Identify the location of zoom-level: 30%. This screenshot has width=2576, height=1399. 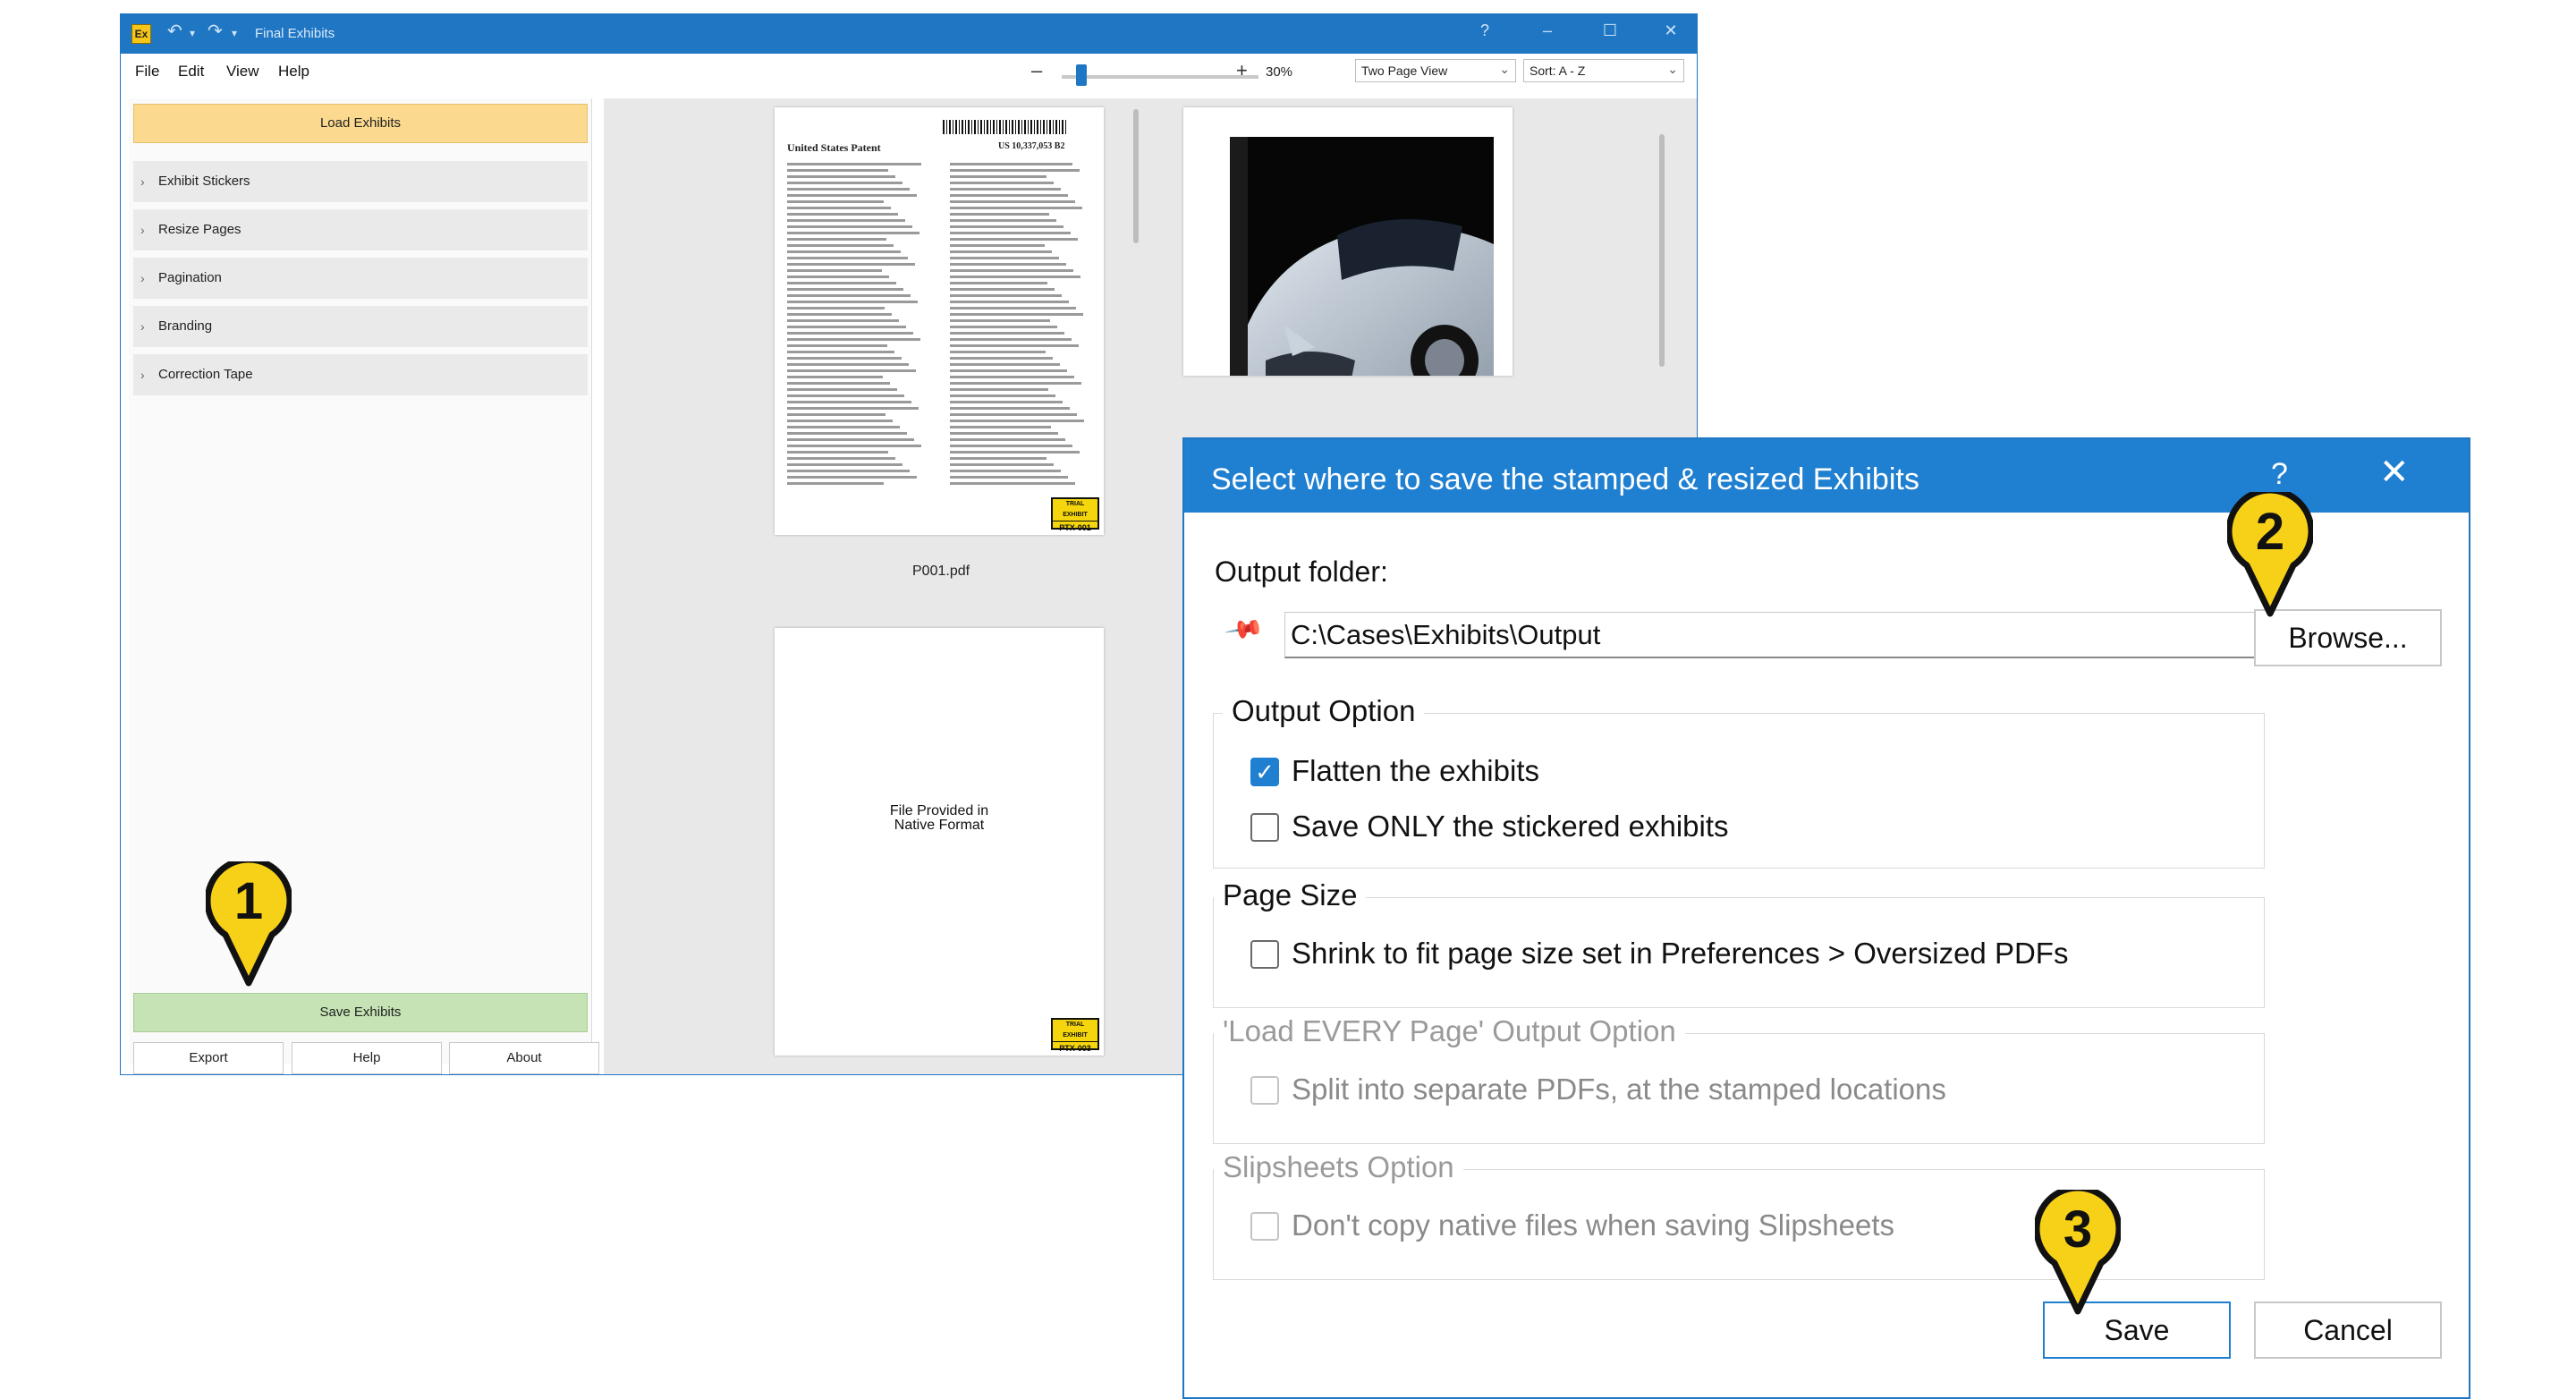
(1279, 72).